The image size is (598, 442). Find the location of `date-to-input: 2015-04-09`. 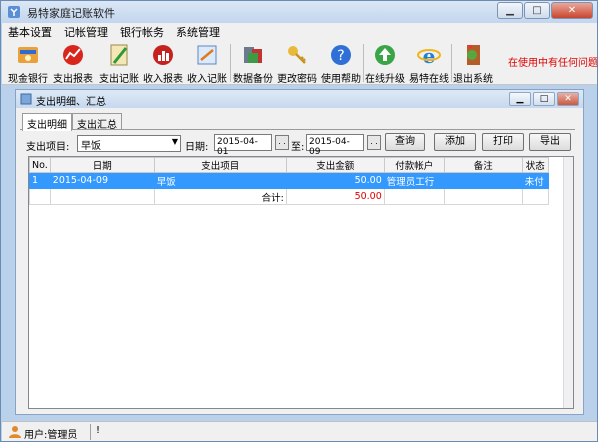

date-to-input: 2015-04-09 is located at coordinates (335, 145).